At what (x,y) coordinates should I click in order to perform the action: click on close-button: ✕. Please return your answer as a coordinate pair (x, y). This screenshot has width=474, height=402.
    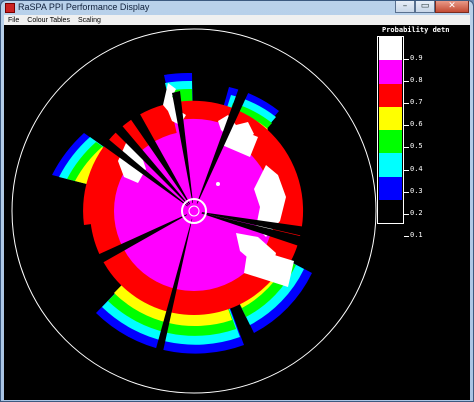
    Looking at the image, I should click on (452, 7).